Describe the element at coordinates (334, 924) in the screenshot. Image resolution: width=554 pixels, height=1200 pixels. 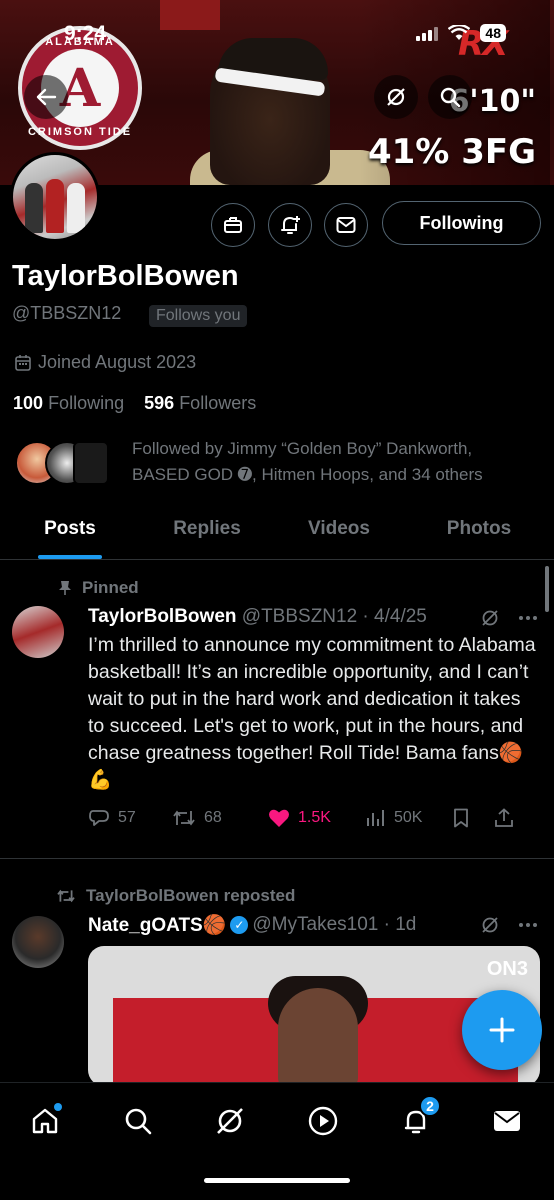
I see `post-meta: @MyTakes101 · 1d` at that location.